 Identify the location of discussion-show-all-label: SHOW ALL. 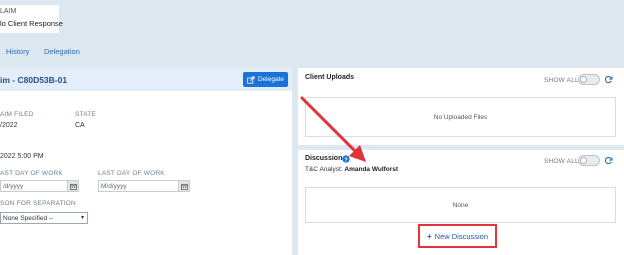
(561, 161).